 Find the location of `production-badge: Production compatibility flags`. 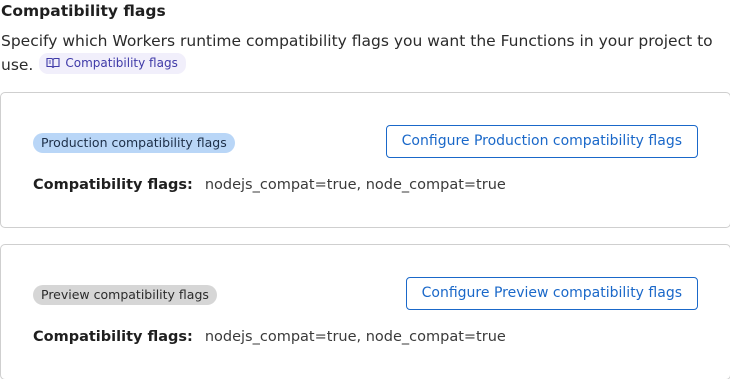

production-badge: Production compatibility flags is located at coordinates (134, 143).